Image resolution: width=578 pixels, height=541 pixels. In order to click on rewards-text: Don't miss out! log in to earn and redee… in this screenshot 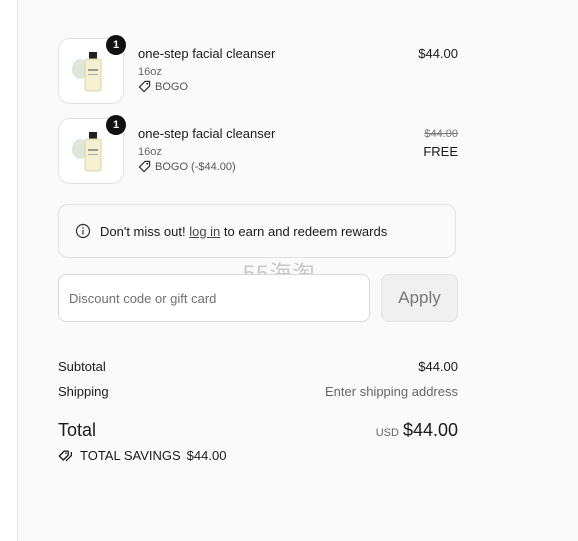, I will do `click(243, 231)`.